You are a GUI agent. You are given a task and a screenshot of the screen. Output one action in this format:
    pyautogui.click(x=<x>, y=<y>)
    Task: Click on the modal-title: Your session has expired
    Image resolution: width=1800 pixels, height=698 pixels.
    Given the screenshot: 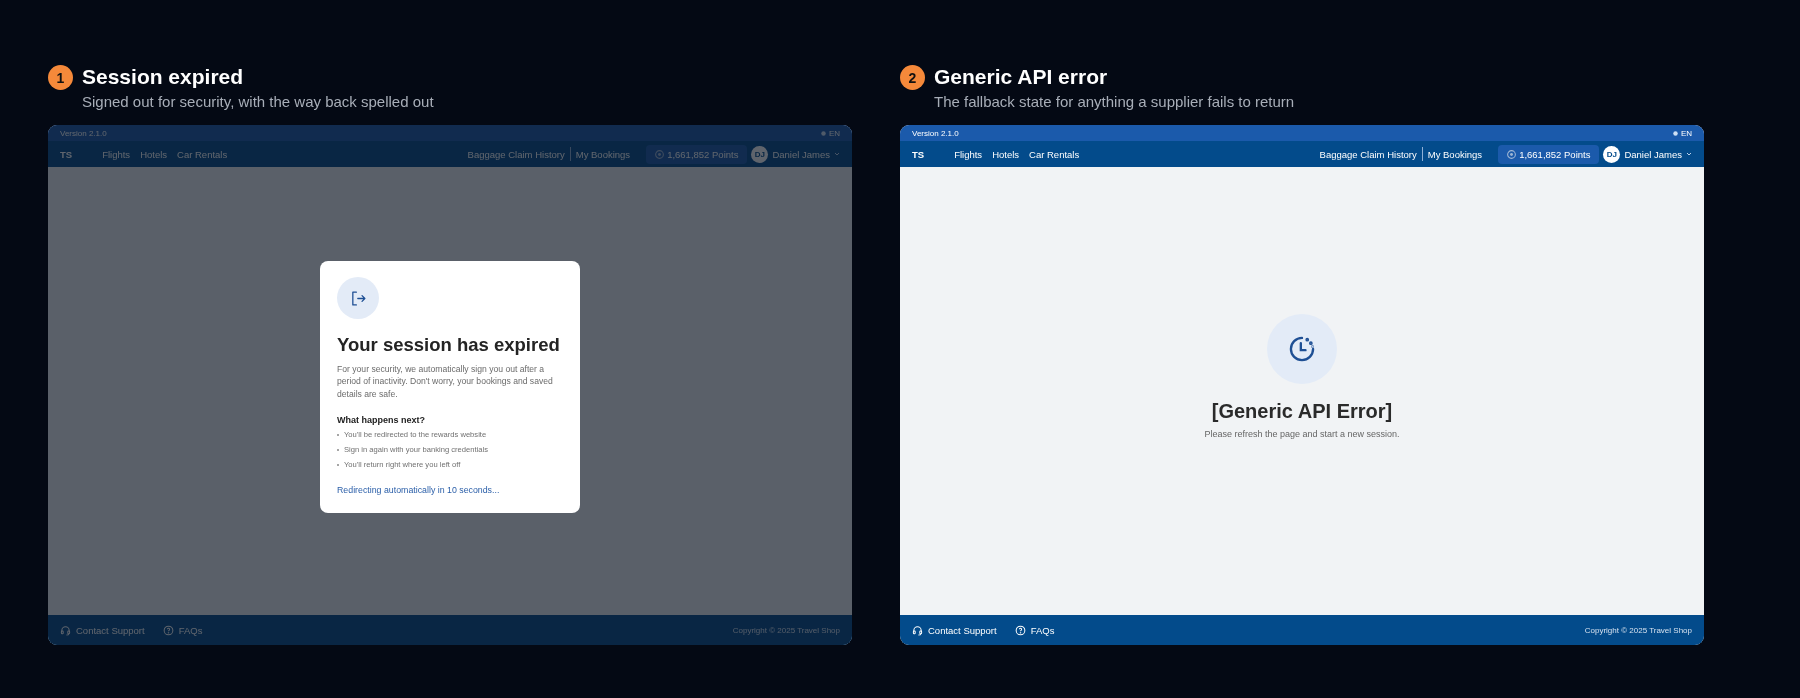 What is the action you would take?
    pyautogui.click(x=448, y=345)
    